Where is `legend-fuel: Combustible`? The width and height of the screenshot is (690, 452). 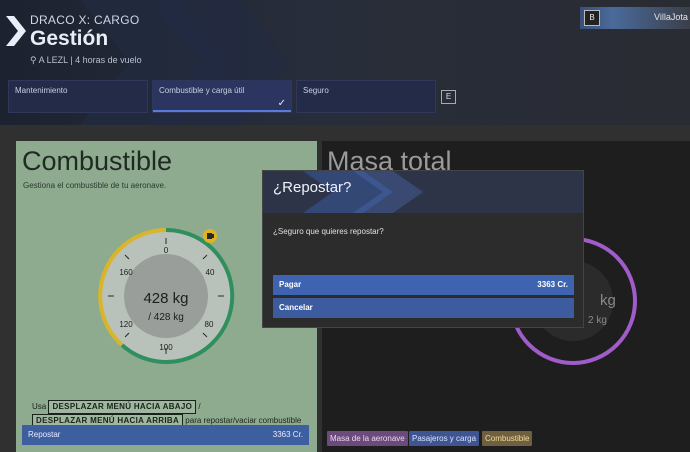
legend-fuel: Combustible is located at coordinates (507, 438).